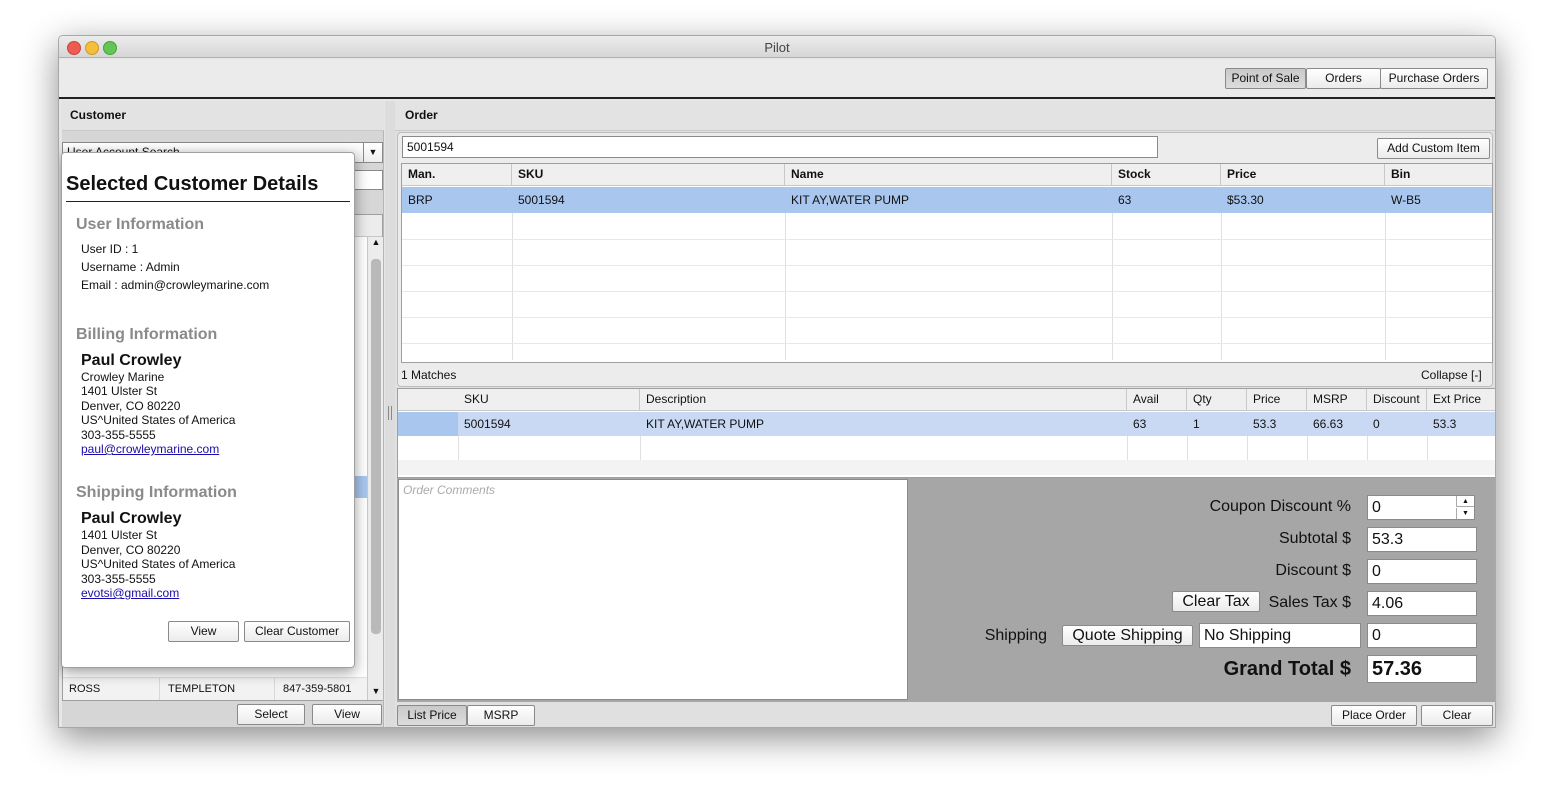 This screenshot has height=809, width=1554. Describe the element at coordinates (85, 689) in the screenshot. I see `customer-first-name: ROSS` at that location.